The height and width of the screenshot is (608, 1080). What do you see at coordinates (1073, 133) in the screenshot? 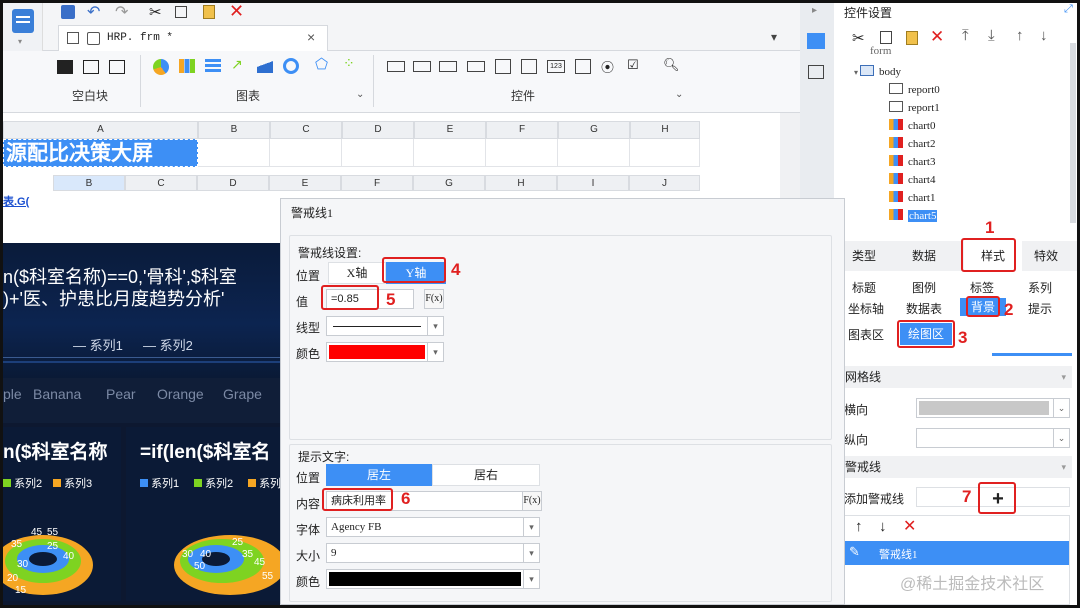
I see `tree-scrollbar` at bounding box center [1073, 133].